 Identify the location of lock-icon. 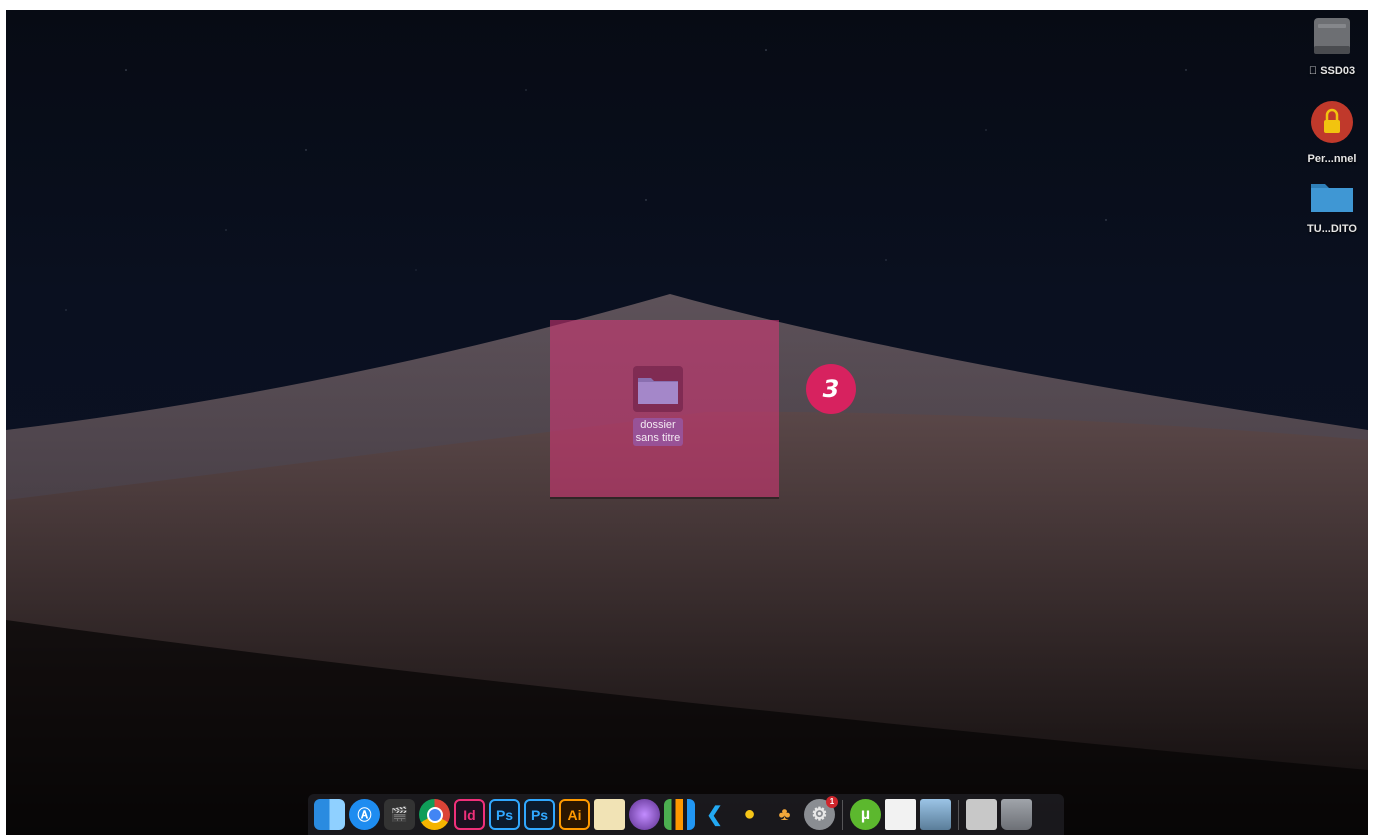
(1332, 122).